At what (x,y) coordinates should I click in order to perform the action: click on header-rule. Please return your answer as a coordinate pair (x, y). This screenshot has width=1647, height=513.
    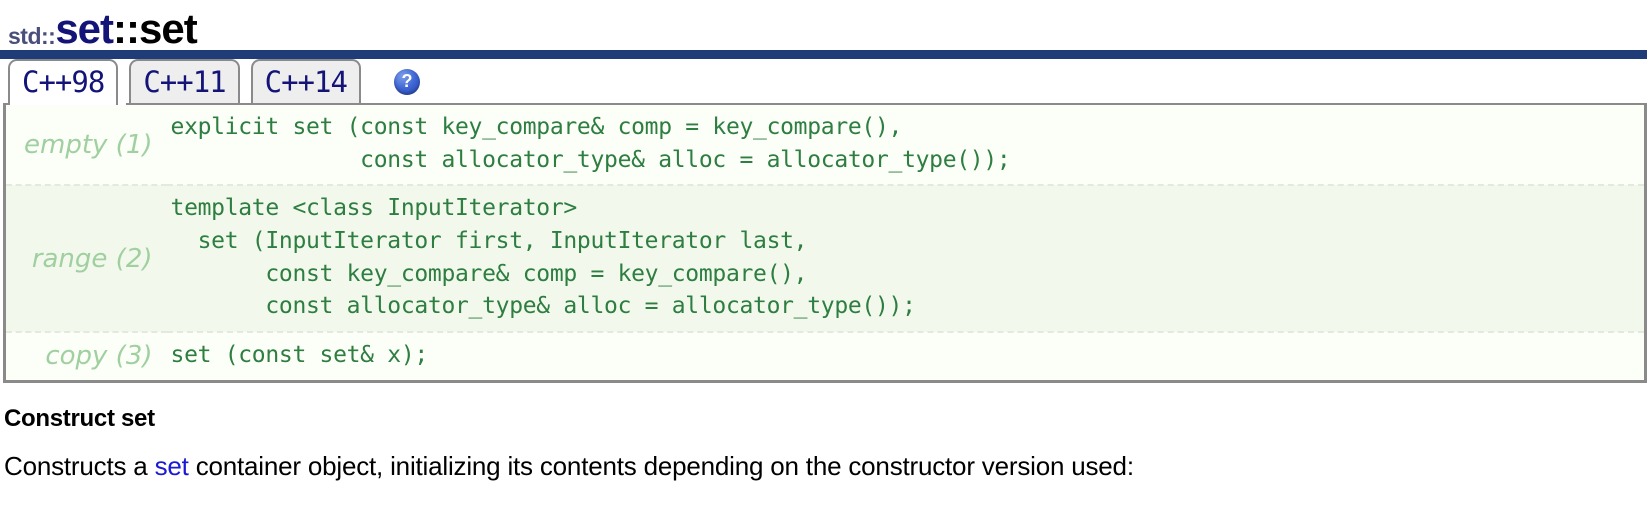
    Looking at the image, I should click on (823, 54).